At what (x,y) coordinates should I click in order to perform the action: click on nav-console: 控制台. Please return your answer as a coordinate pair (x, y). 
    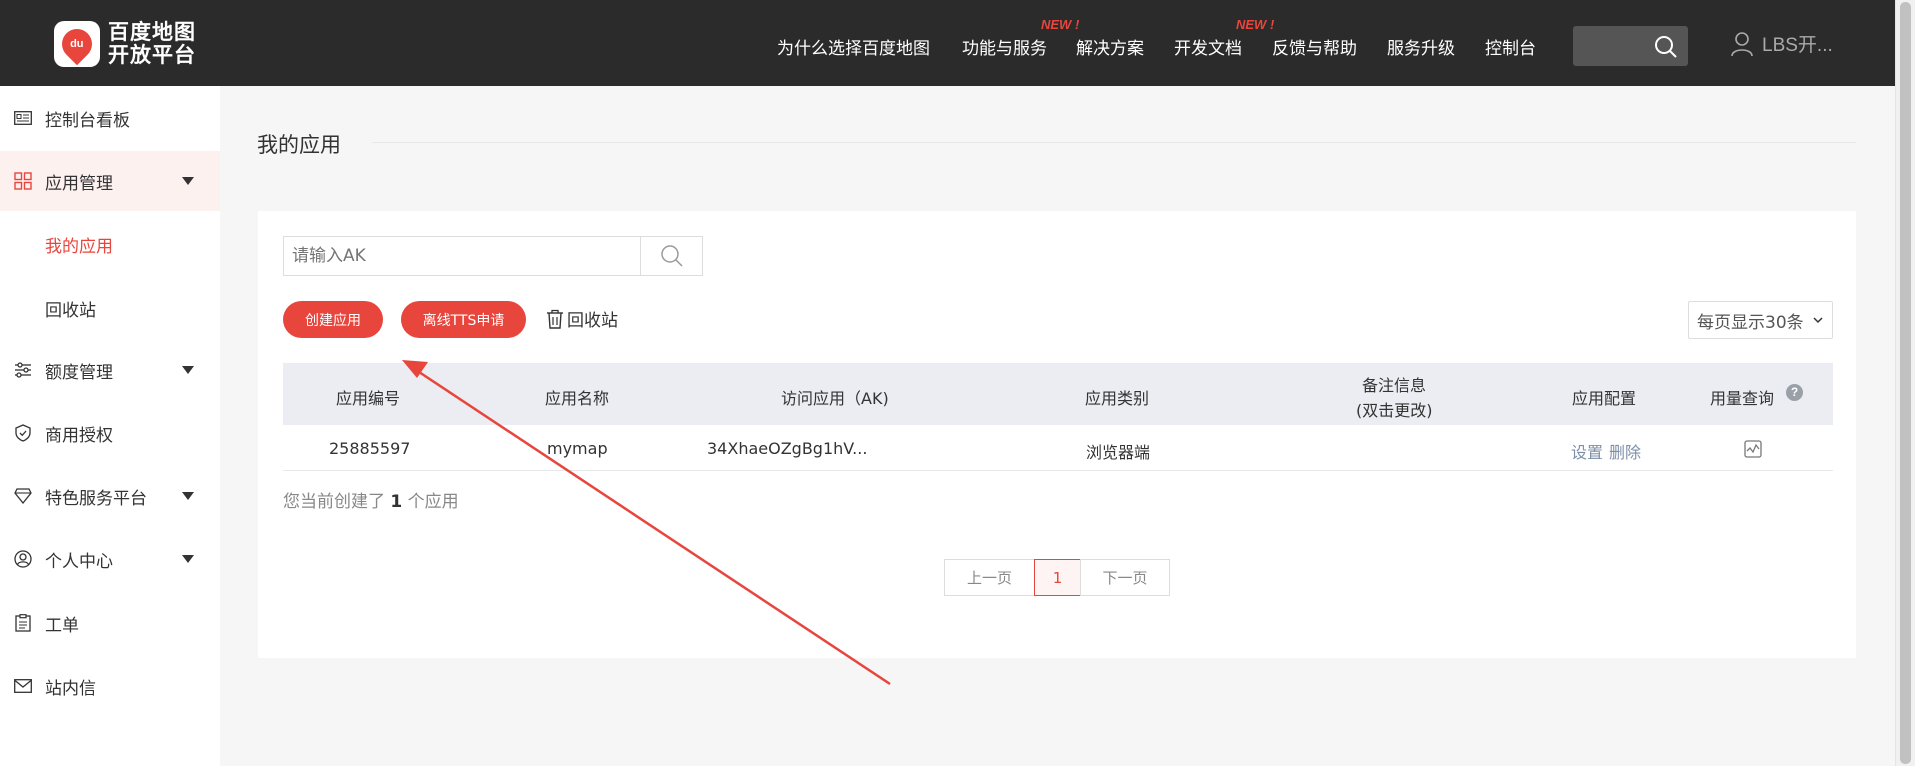
    Looking at the image, I should click on (1510, 46).